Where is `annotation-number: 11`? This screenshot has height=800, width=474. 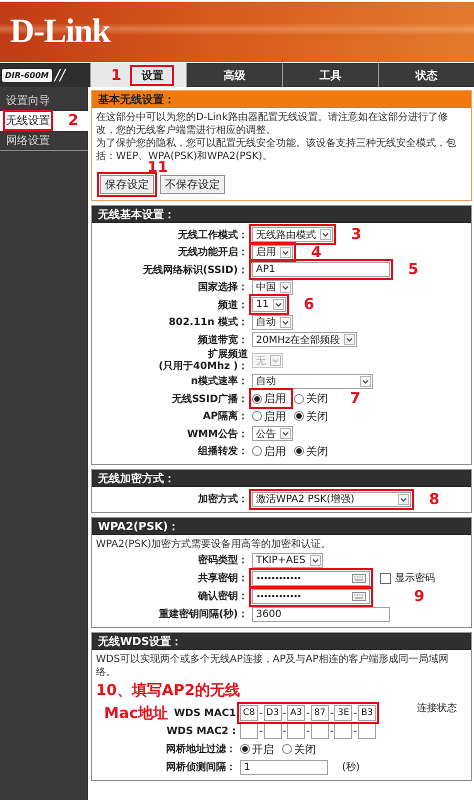
annotation-number: 11 is located at coordinates (157, 167).